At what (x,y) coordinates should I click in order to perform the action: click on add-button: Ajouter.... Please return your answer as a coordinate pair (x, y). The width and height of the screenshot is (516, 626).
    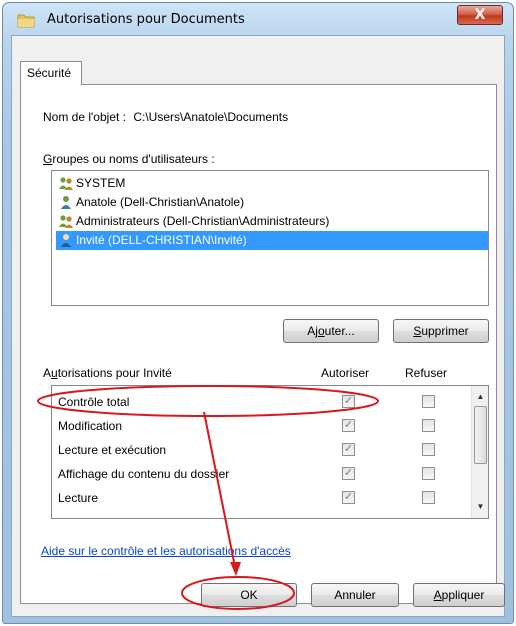
    Looking at the image, I should click on (331, 331).